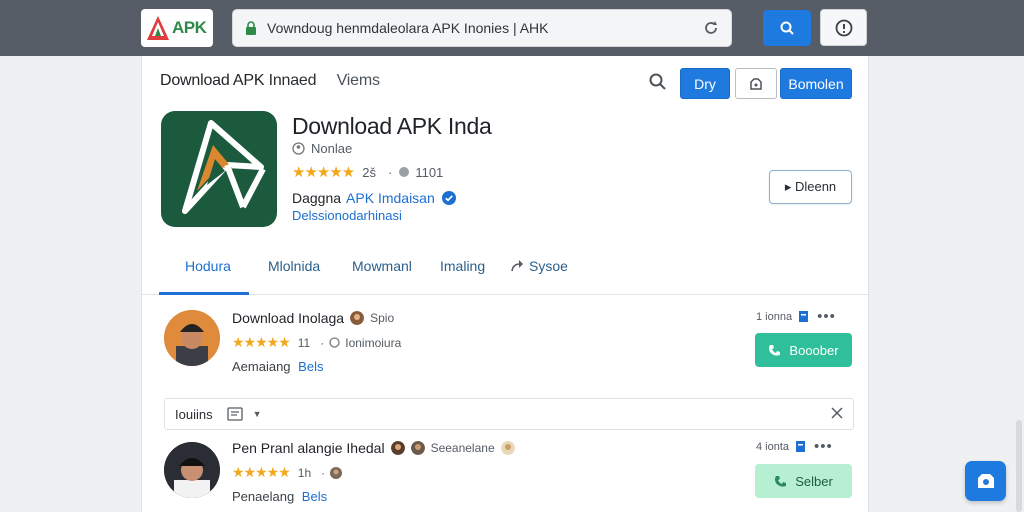 The height and width of the screenshot is (512, 1024). I want to click on install-button: Booober, so click(803, 350).